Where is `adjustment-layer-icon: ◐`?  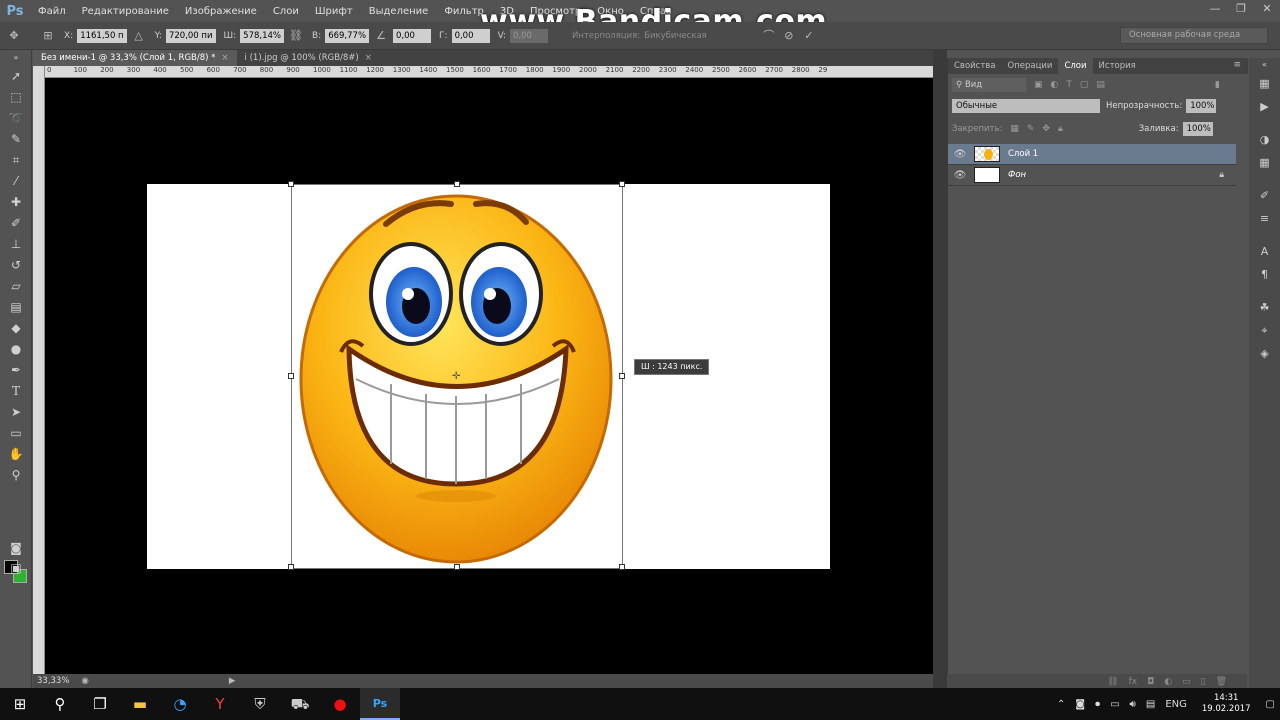 adjustment-layer-icon: ◐ is located at coordinates (1168, 682).